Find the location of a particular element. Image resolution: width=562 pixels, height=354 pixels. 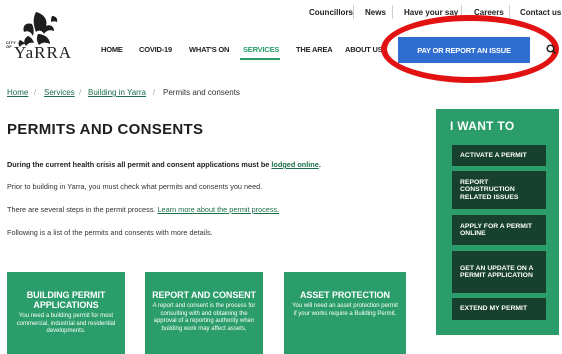

nav-covid-19: COVID-19 is located at coordinates (155, 49).